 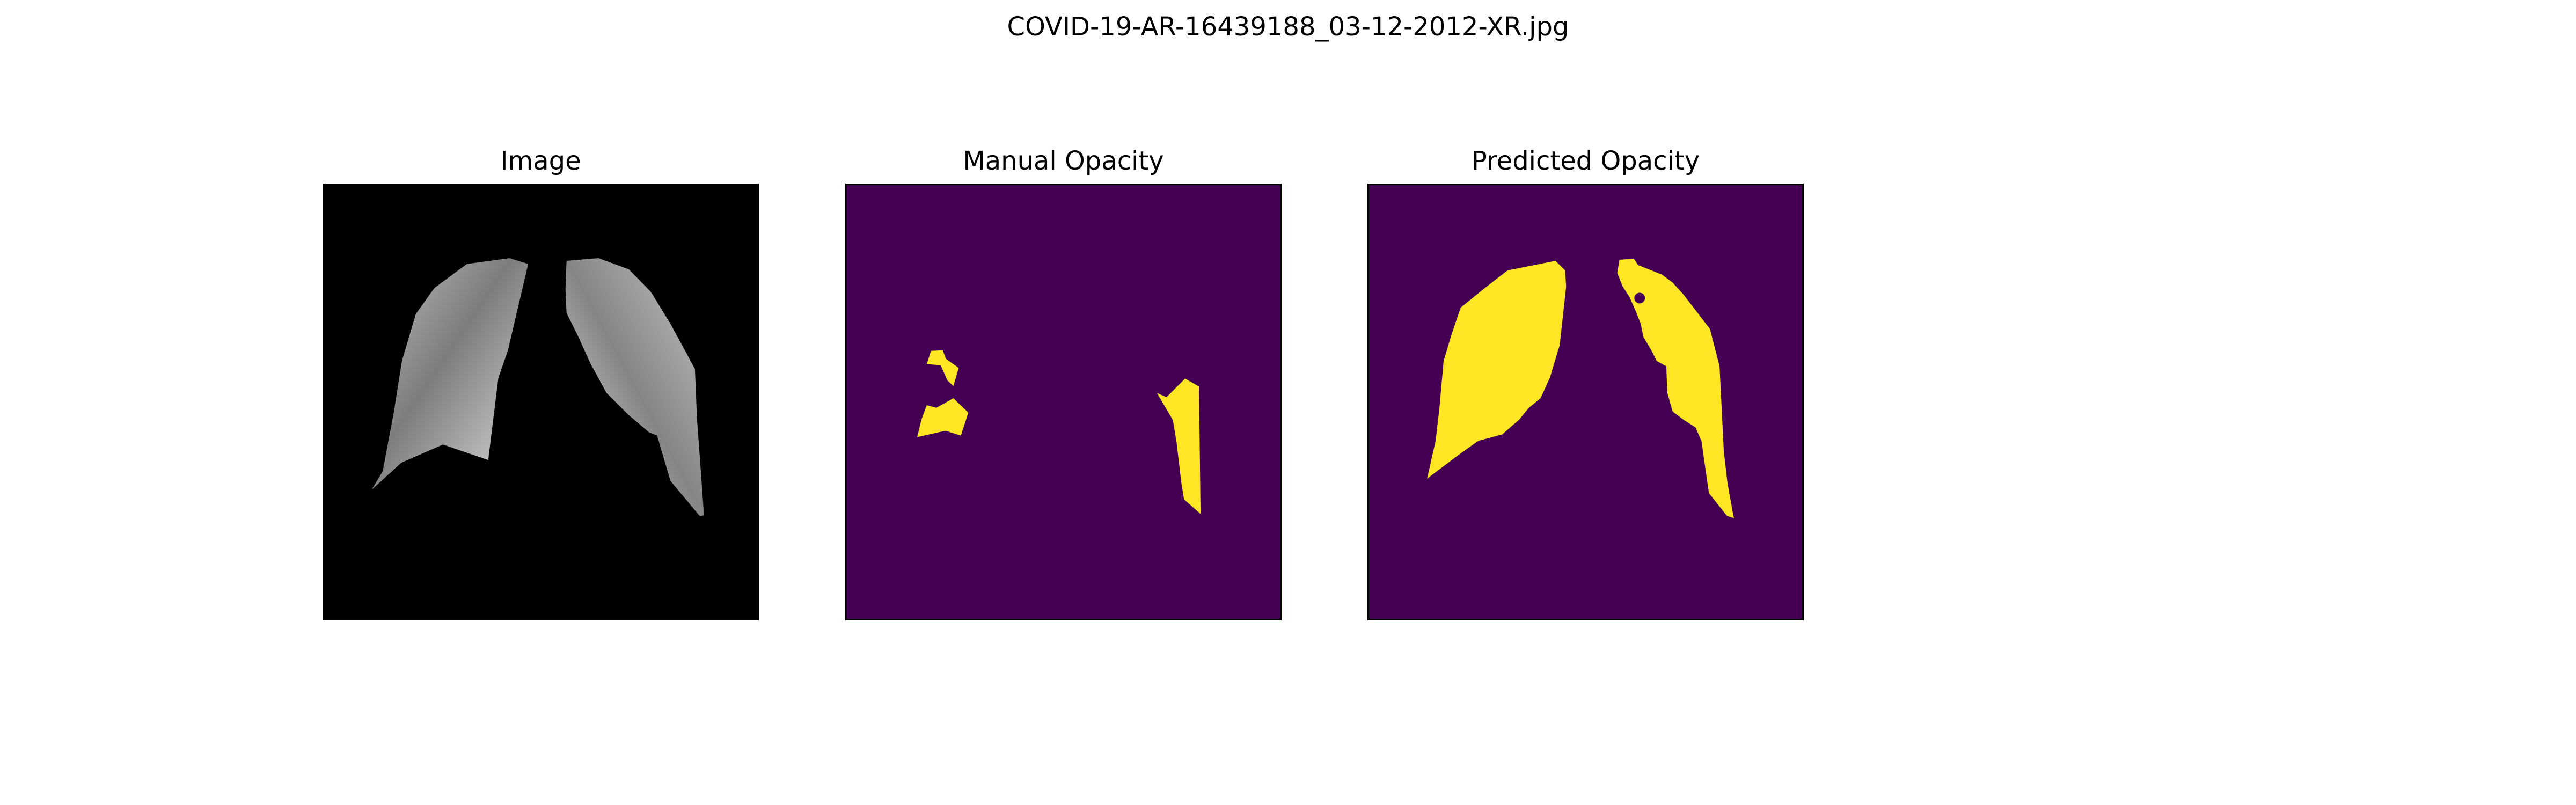 I want to click on panel-title-image: Image, so click(x=540, y=161).